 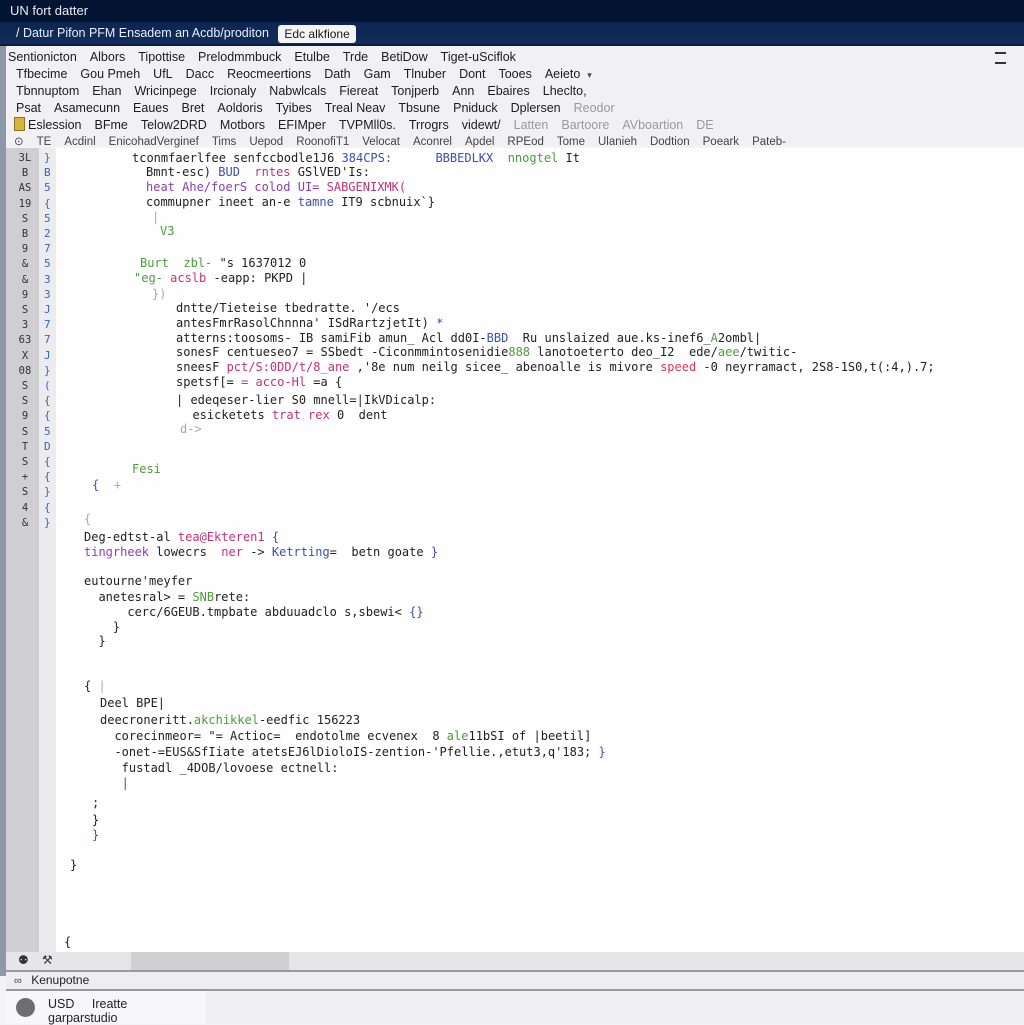 I want to click on code-line: Bmnt-esc) BUD rntes GSlVED'Is:, so click(x=258, y=172).